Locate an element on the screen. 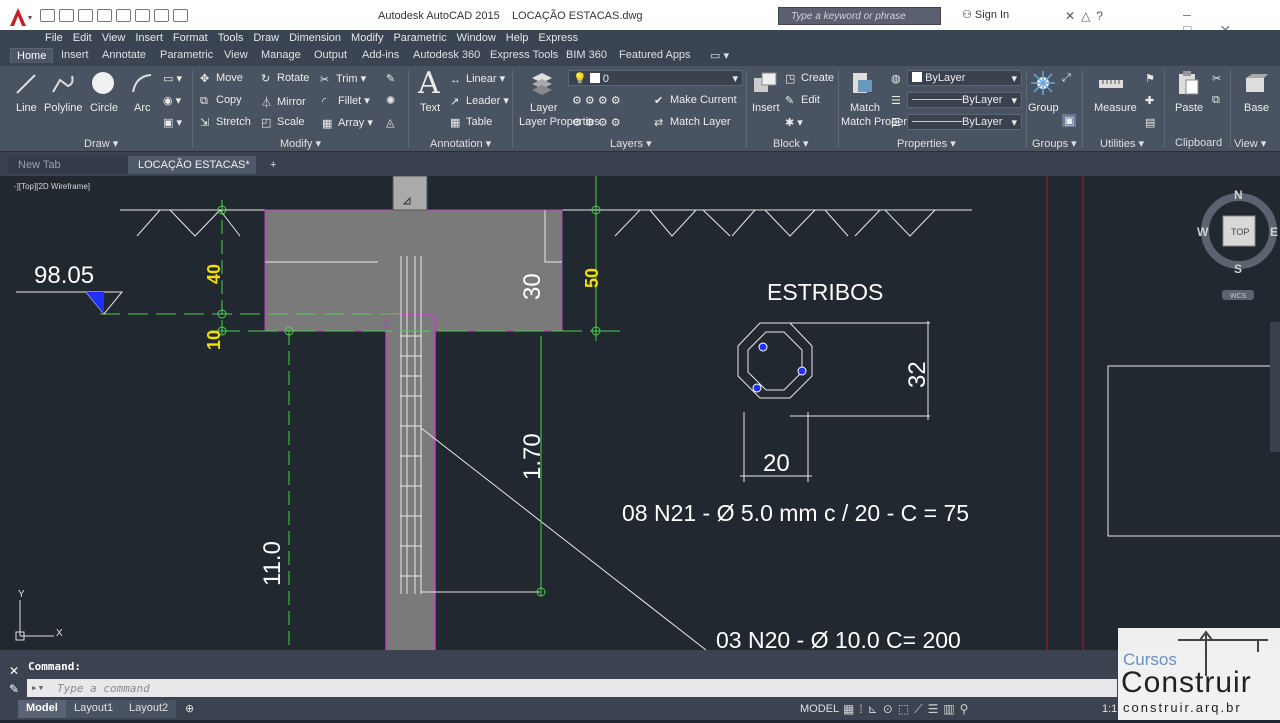 The width and height of the screenshot is (1280, 723). layout-tab-layout2: Layout2 is located at coordinates (149, 709).